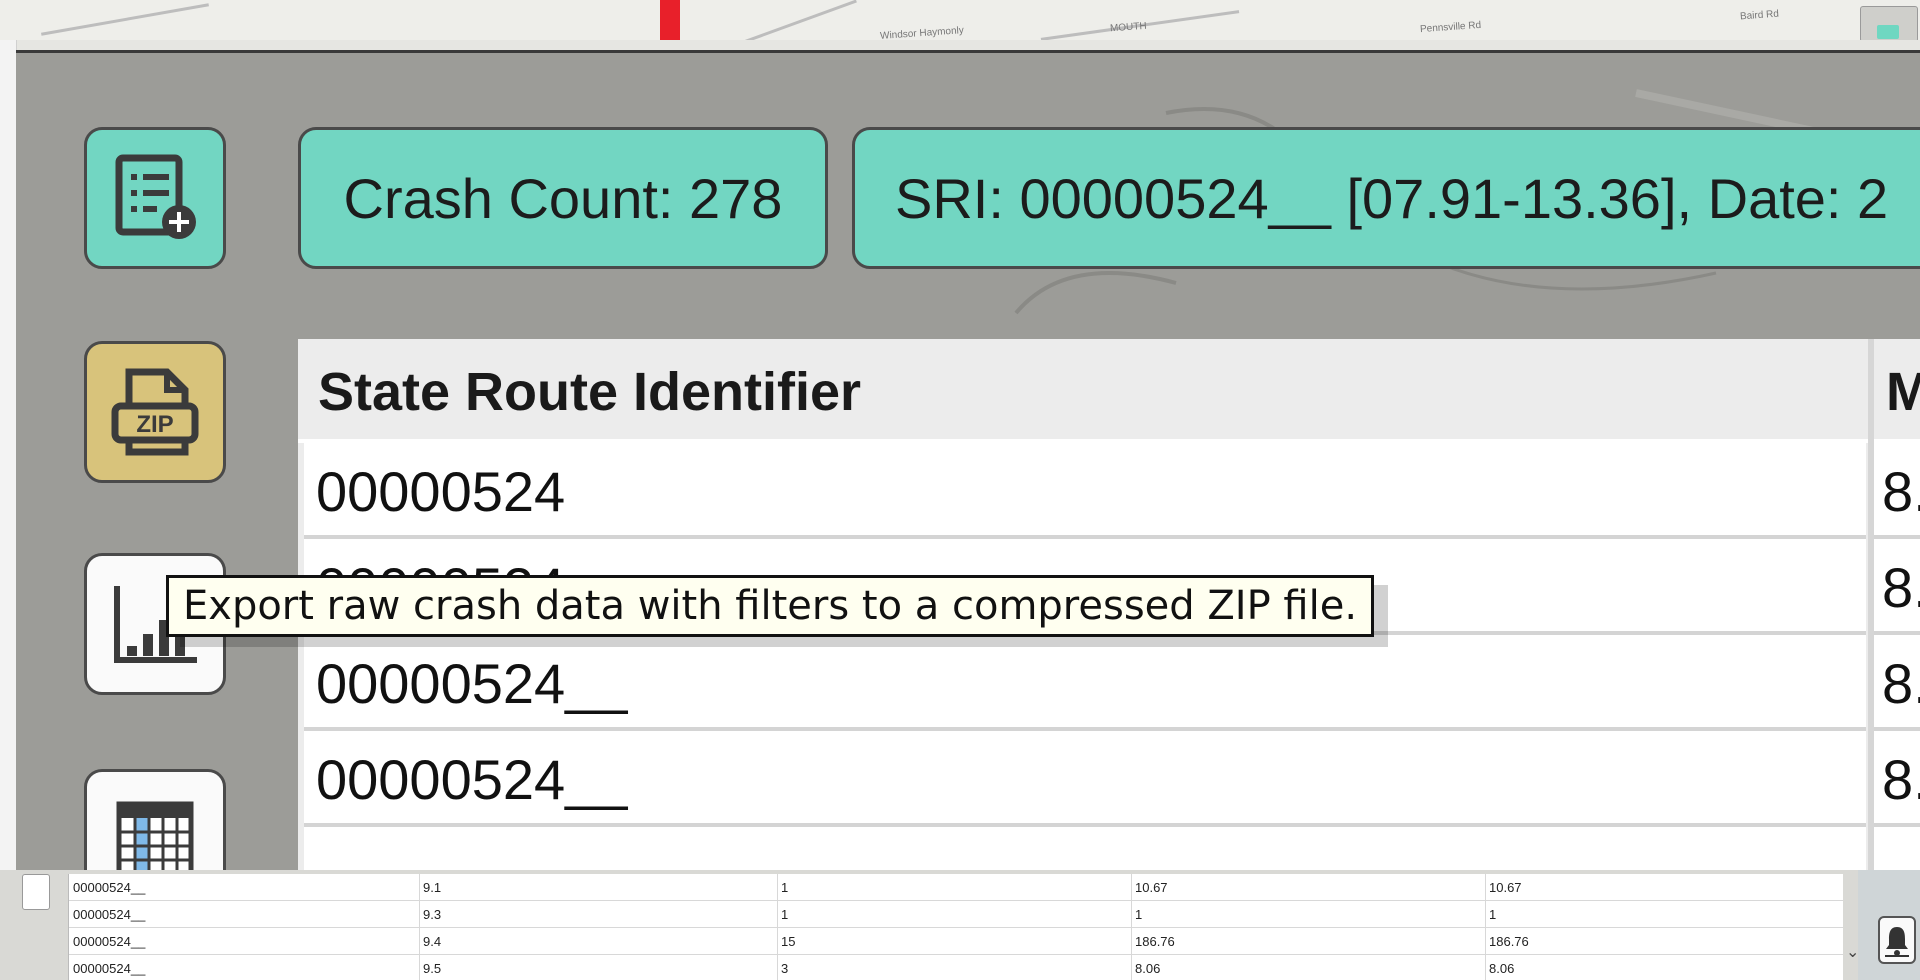 The height and width of the screenshot is (980, 1920). Describe the element at coordinates (589, 392) in the screenshot. I see `column-header-sri: State Route Identifier` at that location.